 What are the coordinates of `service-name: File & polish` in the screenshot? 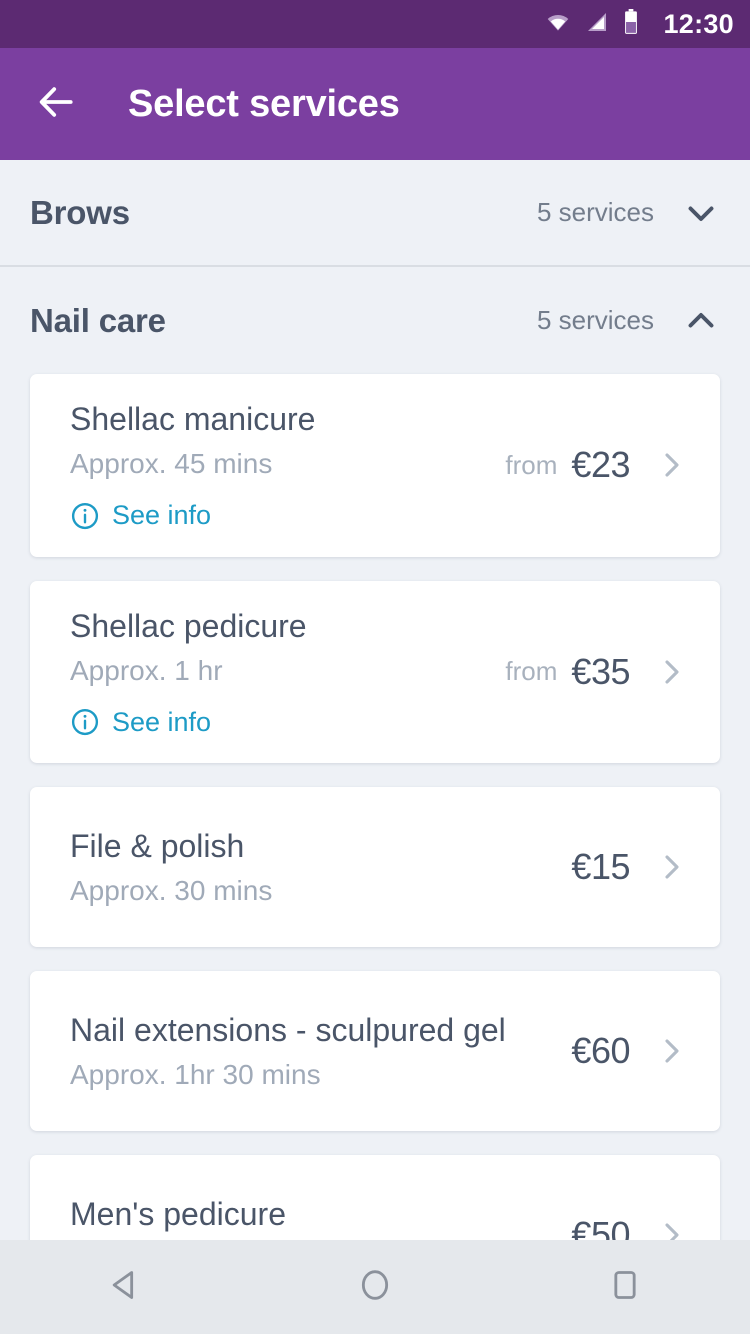 It's located at (157, 845).